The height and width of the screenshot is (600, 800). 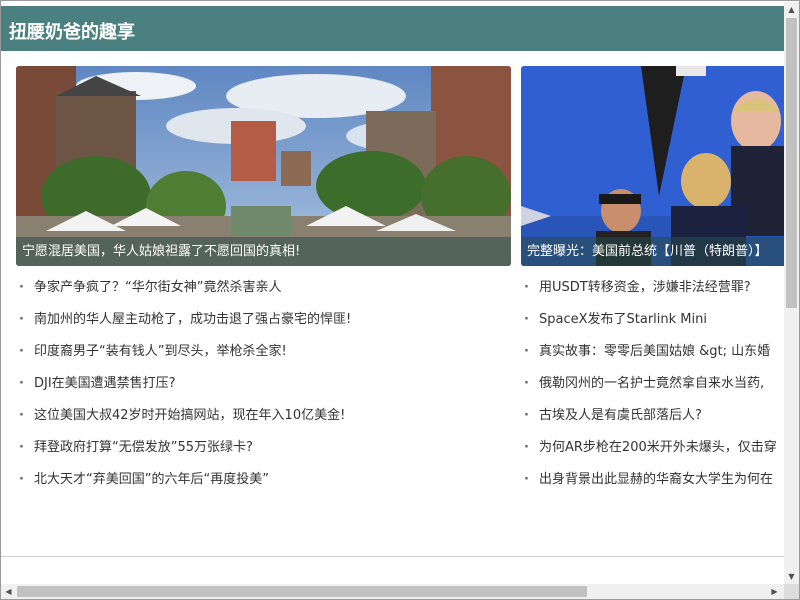 What do you see at coordinates (263, 448) in the screenshot?
I see `list-item: 拜登政府打算“无偿发放”55万张绿卡?` at bounding box center [263, 448].